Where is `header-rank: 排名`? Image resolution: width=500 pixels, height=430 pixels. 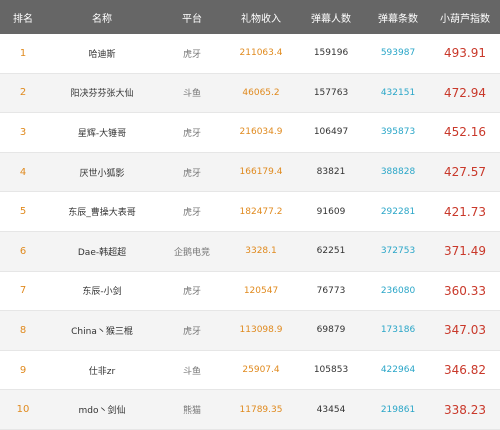 header-rank: 排名 is located at coordinates (23, 17).